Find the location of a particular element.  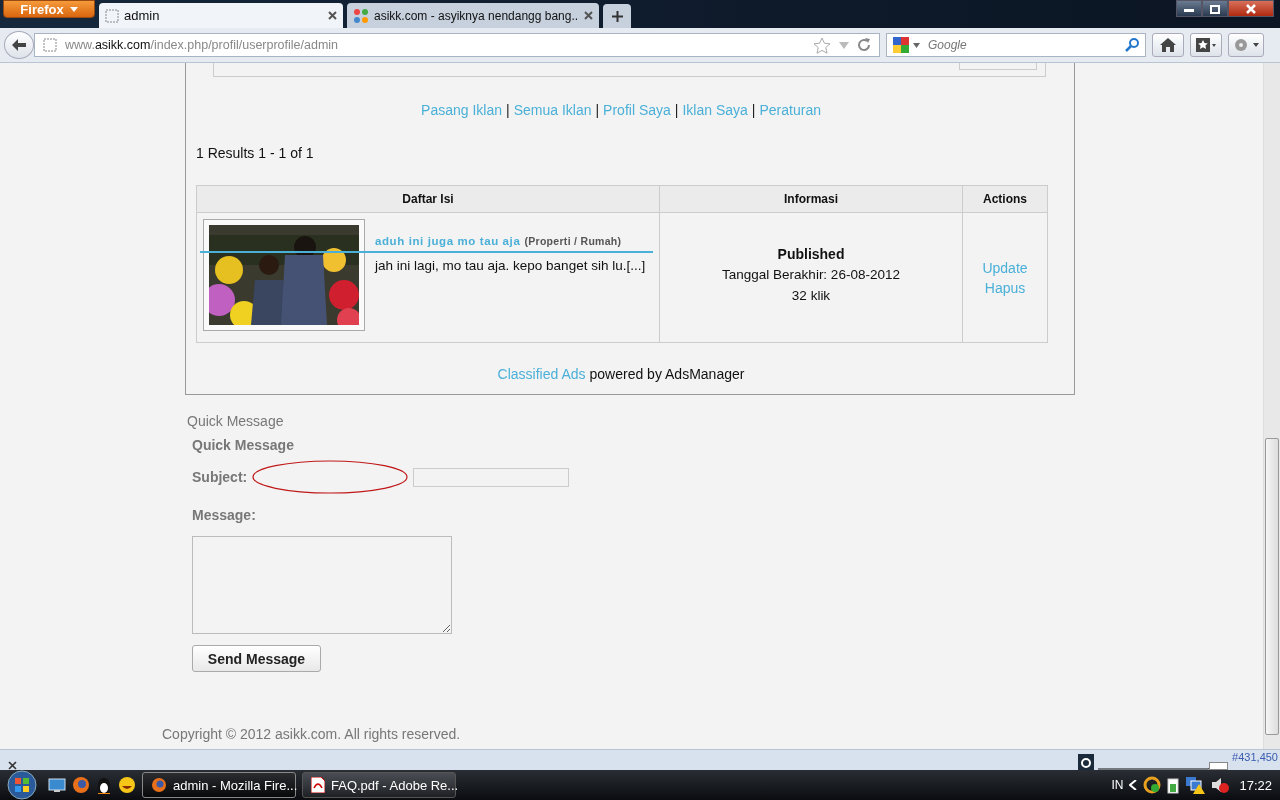

url-text: www.asikk.com/index.php/profil/userprofile/admin is located at coordinates (202, 45).